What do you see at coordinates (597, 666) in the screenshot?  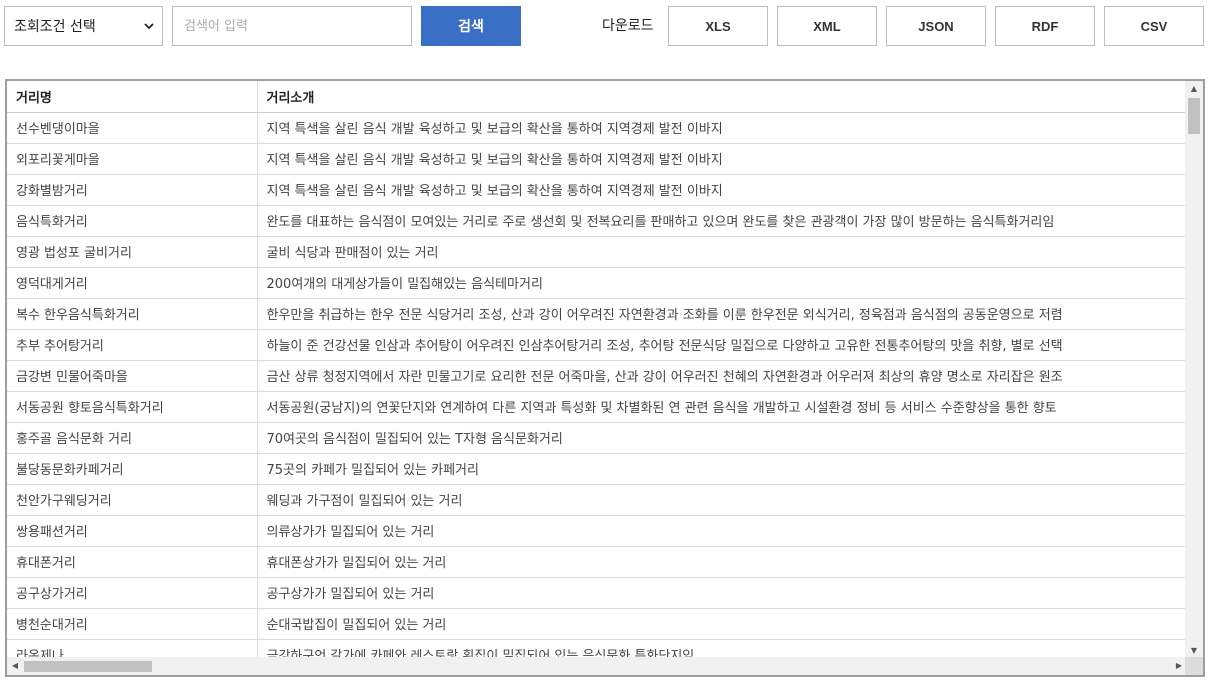 I see `horizontal-scrollbar: ◀ ▶` at bounding box center [597, 666].